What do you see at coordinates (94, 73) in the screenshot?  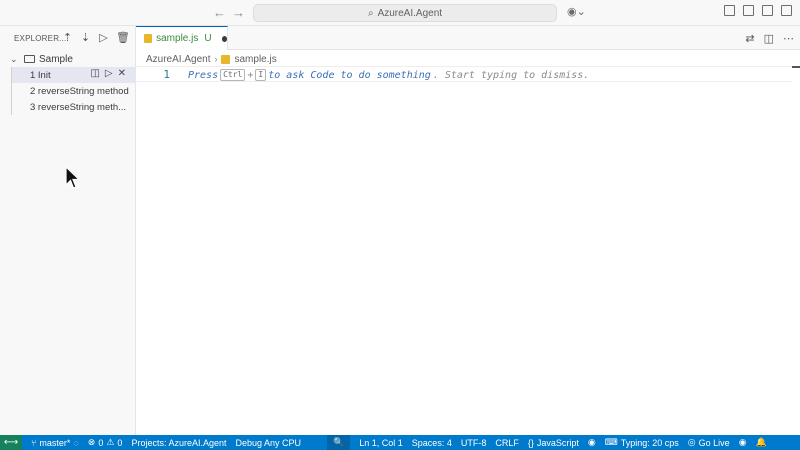 I see `split-view-icon: ◫` at bounding box center [94, 73].